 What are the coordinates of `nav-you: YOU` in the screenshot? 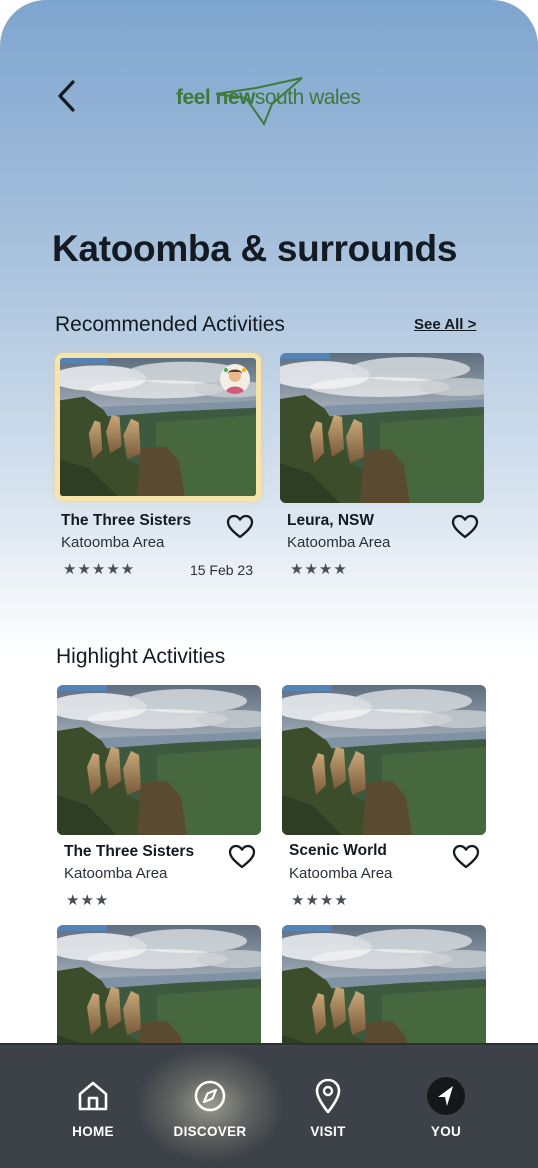 It's located at (446, 1100).